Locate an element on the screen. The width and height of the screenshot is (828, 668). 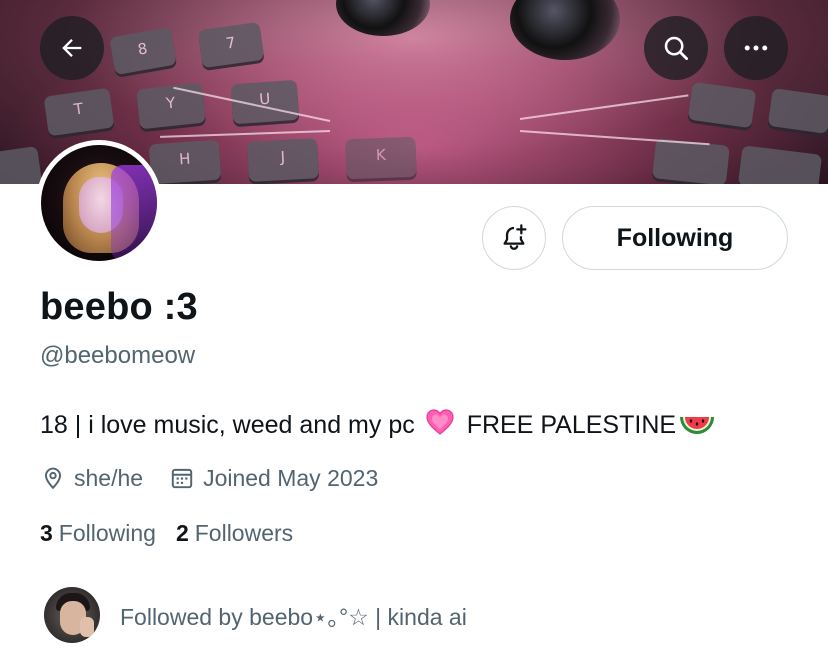
followed-by: Followed by beebo⋆｡°☆ | kinda ai is located at coordinates (255, 615).